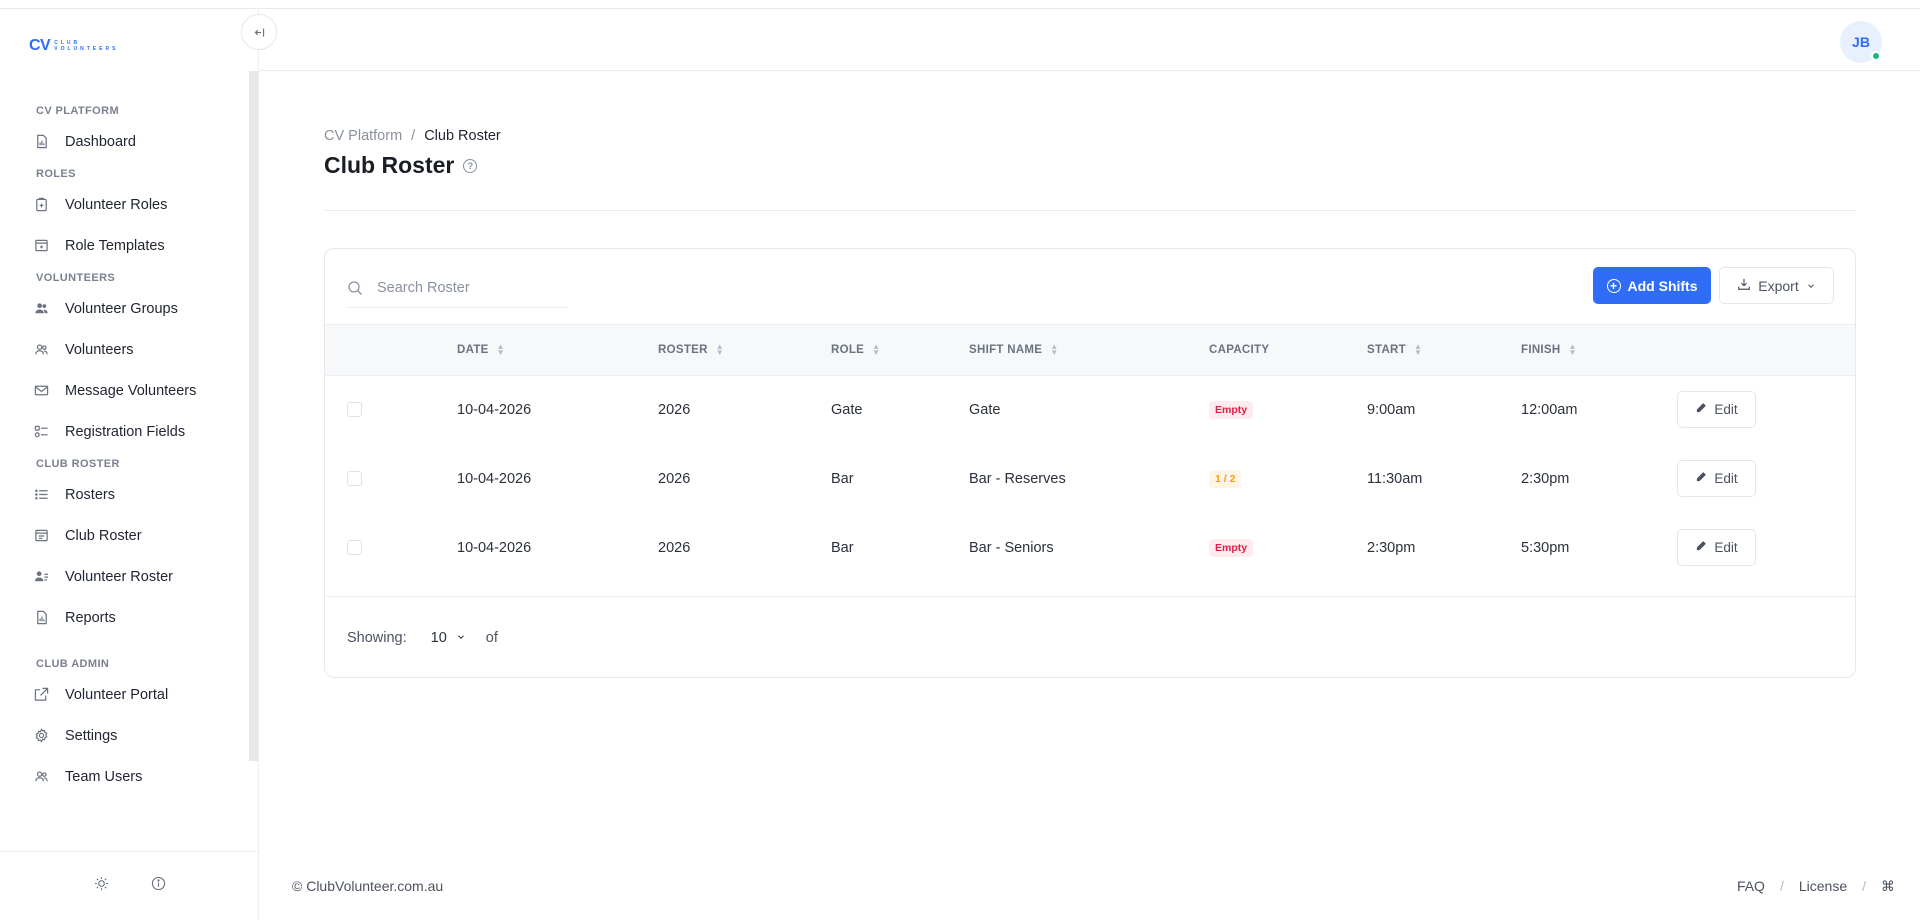 This screenshot has height=920, width=1920. What do you see at coordinates (494, 478) in the screenshot?
I see `cell-date: 10-04-2026` at bounding box center [494, 478].